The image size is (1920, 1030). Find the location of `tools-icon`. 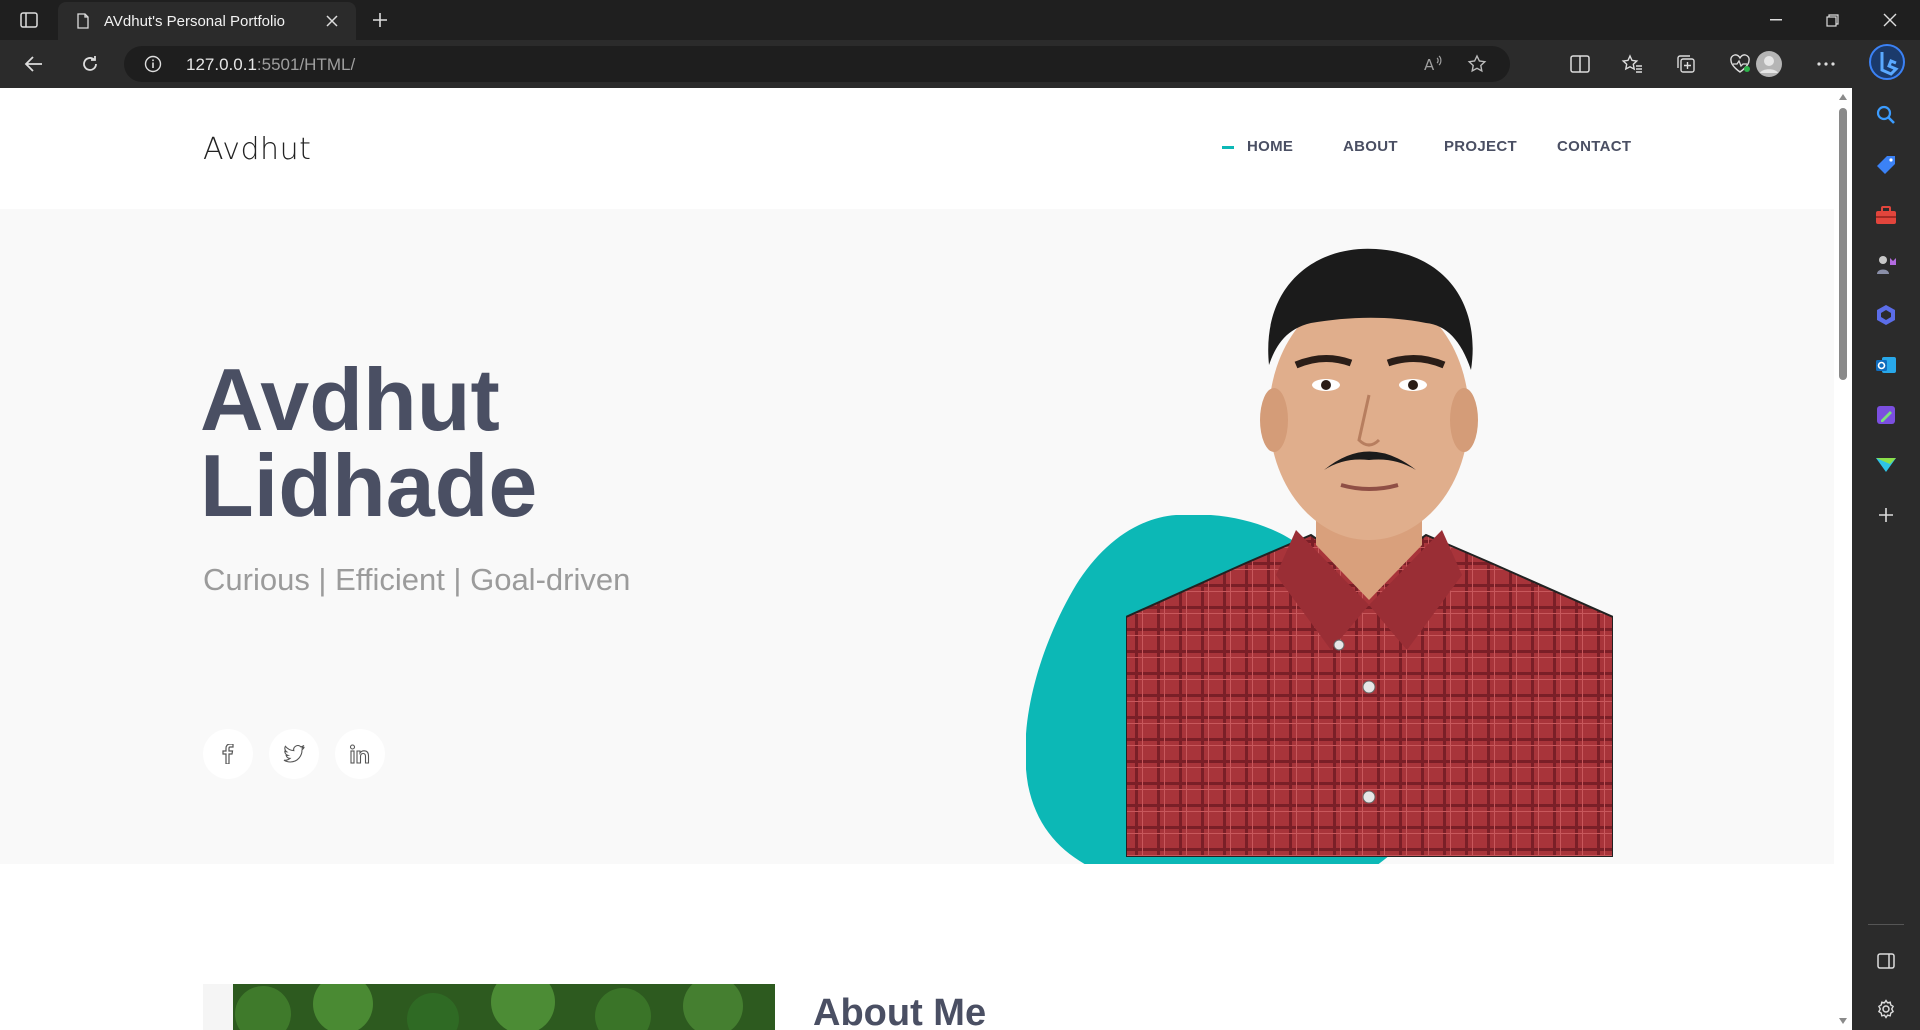

tools-icon is located at coordinates (1886, 215).